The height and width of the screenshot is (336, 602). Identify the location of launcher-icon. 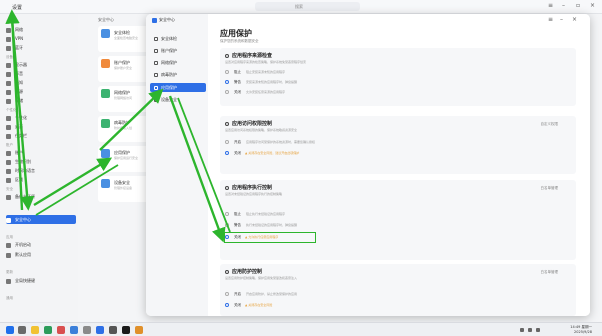
(10, 330).